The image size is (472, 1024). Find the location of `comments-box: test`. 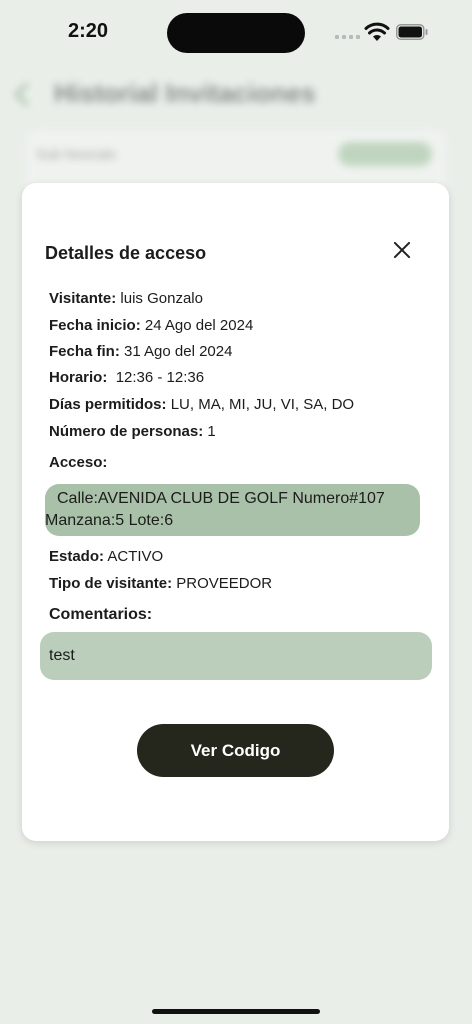

comments-box: test is located at coordinates (236, 656).